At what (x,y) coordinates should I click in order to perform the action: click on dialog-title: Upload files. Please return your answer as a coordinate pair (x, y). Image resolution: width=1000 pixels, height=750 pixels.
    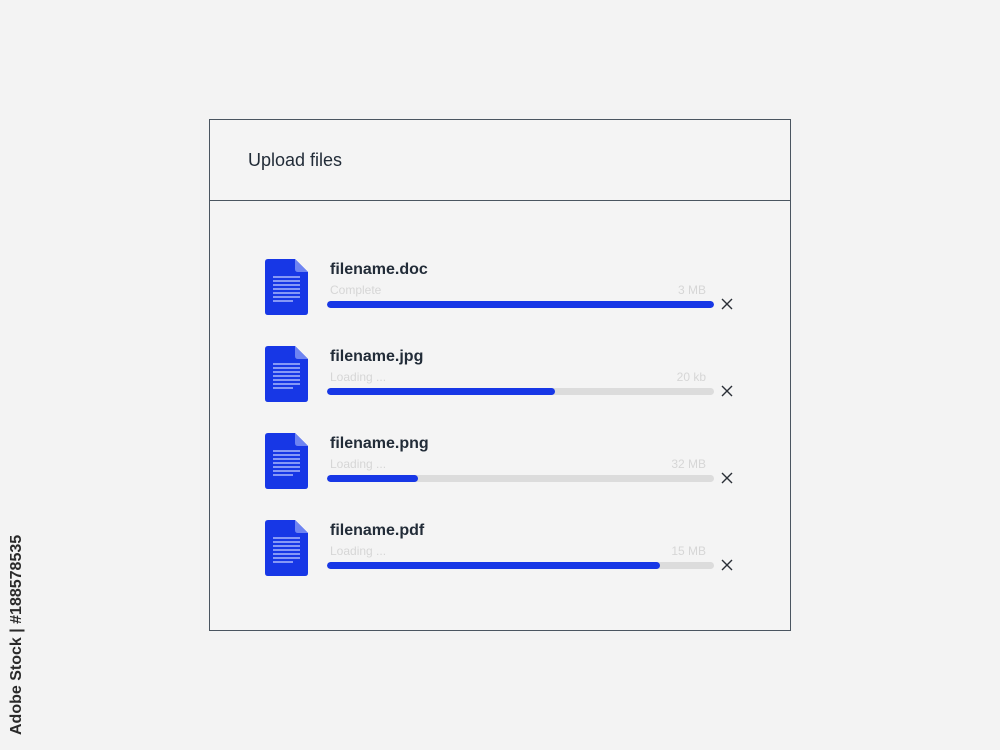
    Looking at the image, I should click on (295, 159).